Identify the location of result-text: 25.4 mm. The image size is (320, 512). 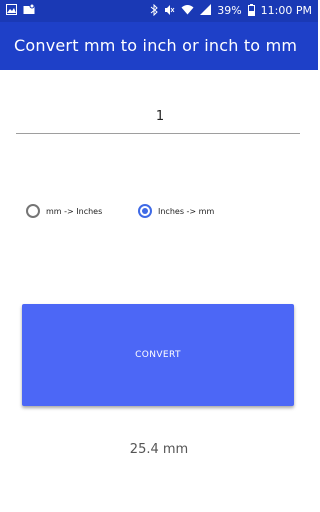
(159, 449).